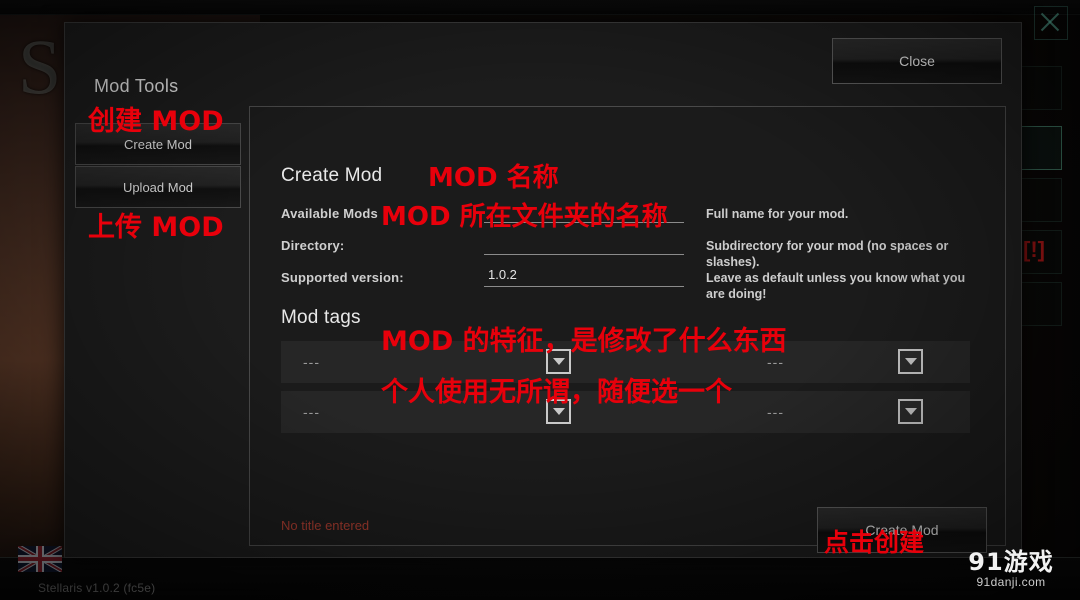 Image resolution: width=1080 pixels, height=600 pixels. Describe the element at coordinates (40, 559) in the screenshot. I see `union-jack-flag` at that location.